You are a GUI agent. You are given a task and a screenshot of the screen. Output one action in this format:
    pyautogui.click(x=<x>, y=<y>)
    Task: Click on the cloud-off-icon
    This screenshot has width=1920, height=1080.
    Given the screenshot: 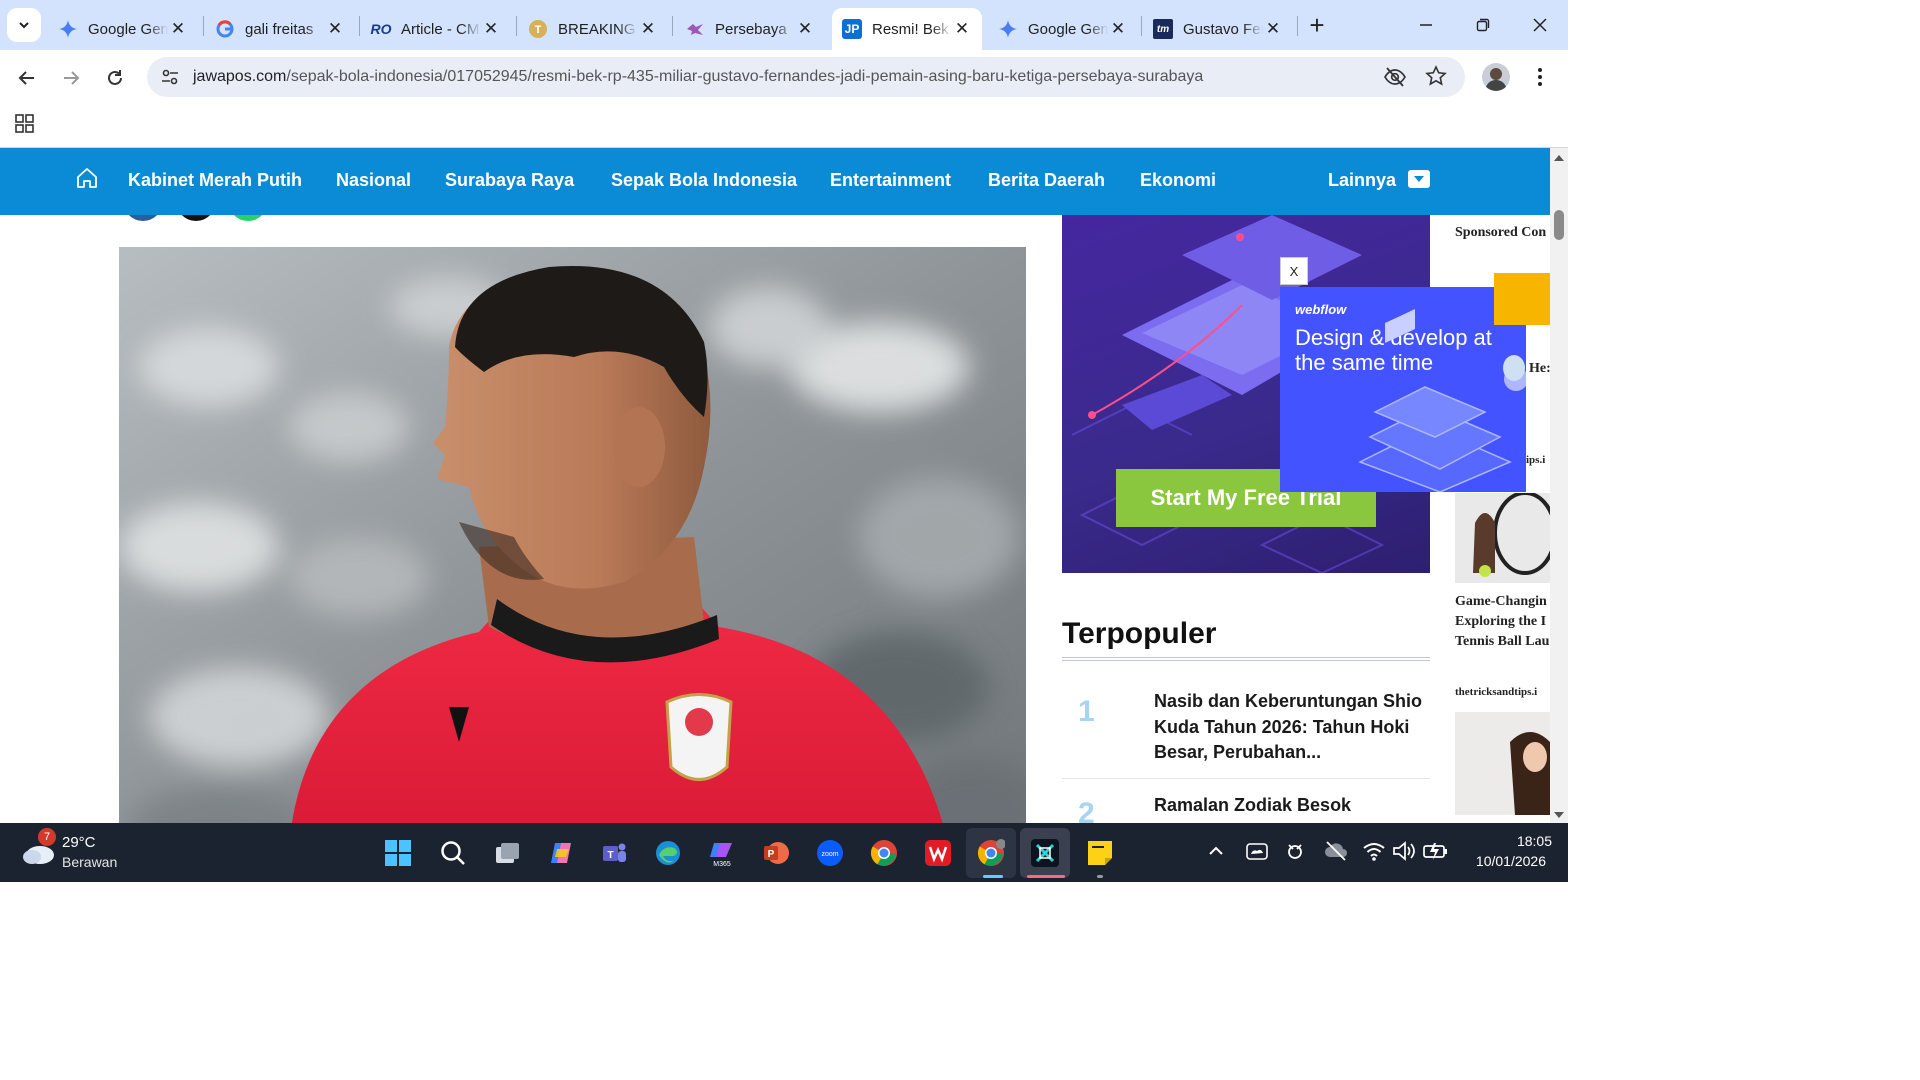 What is the action you would take?
    pyautogui.click(x=1336, y=853)
    